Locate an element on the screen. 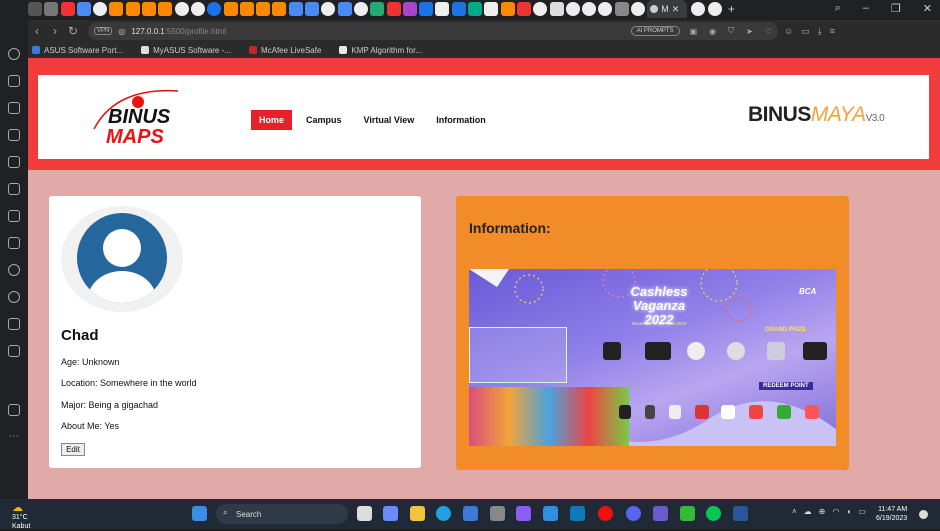 The width and height of the screenshot is (940, 531). heart-icon: ♡ is located at coordinates (768, 31).